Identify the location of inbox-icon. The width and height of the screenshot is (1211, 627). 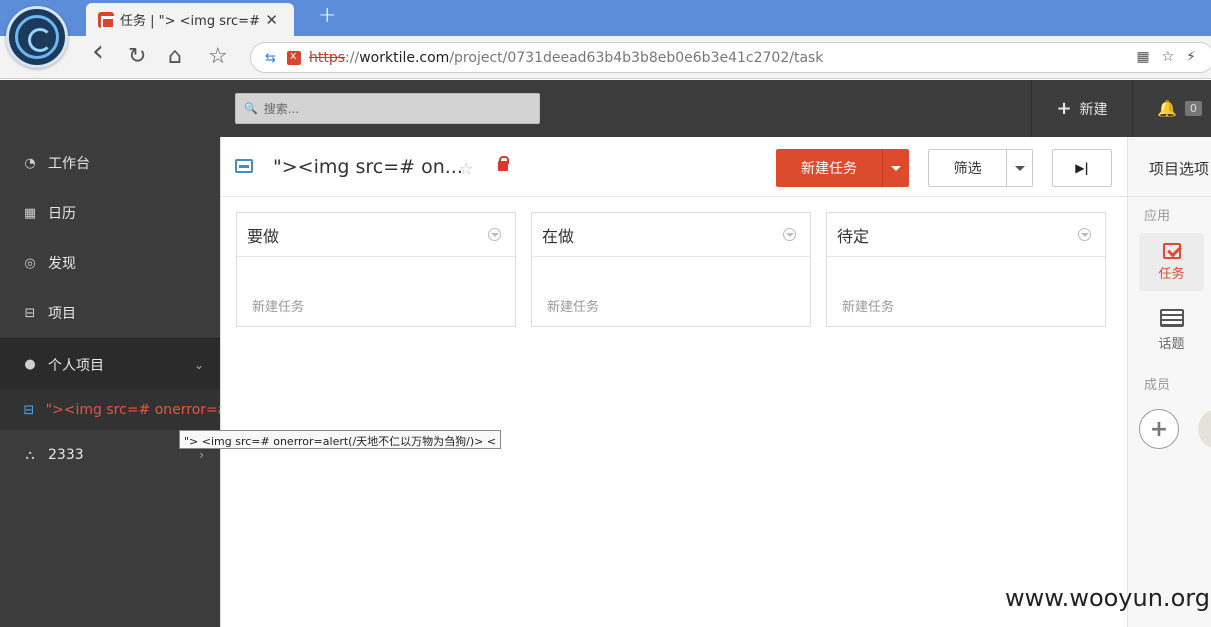
(244, 166).